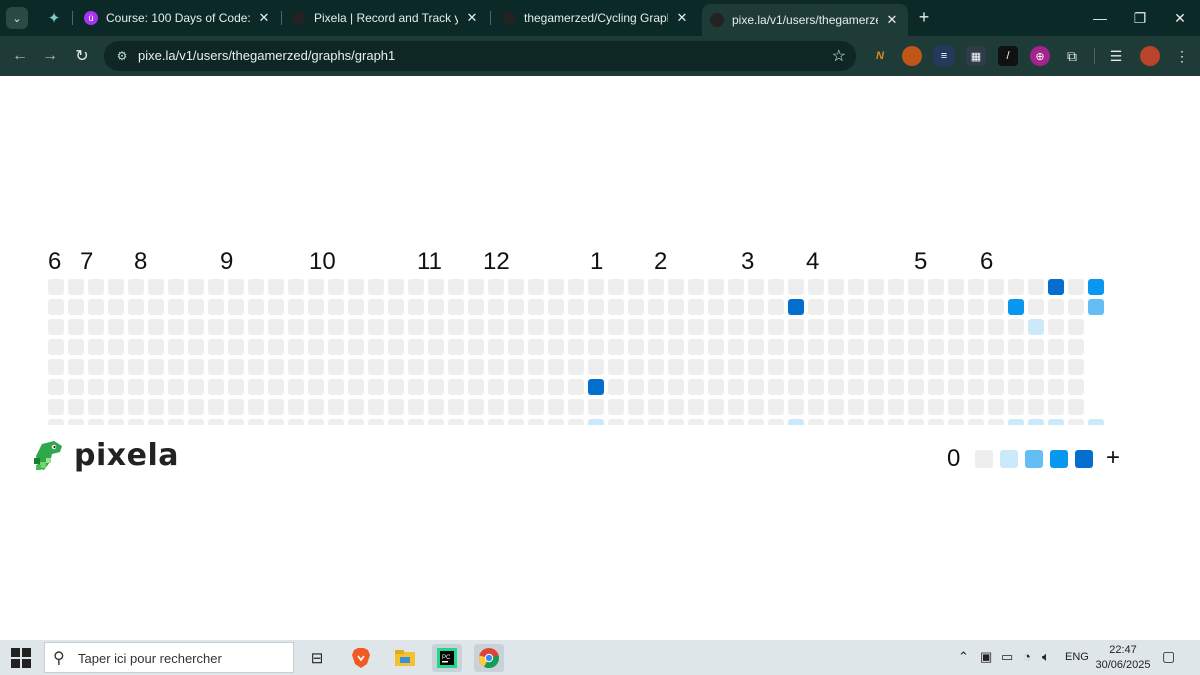 The height and width of the screenshot is (675, 1200). Describe the element at coordinates (150, 658) in the screenshot. I see `search-placeholder: Taper ici pour rechercher` at that location.